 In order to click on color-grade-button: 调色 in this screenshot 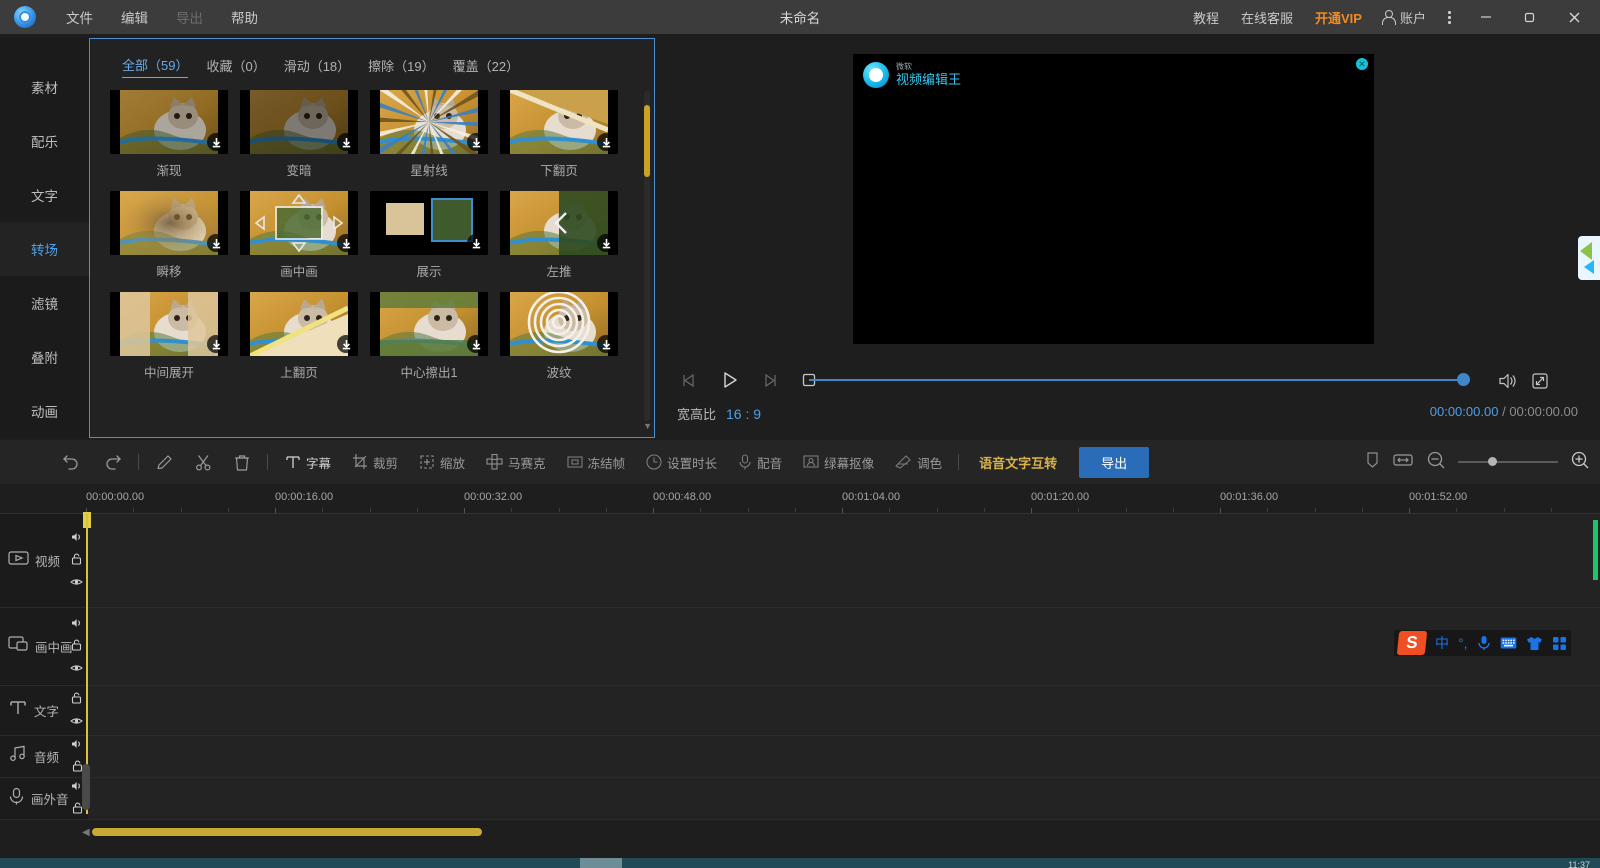, I will do `click(918, 462)`.